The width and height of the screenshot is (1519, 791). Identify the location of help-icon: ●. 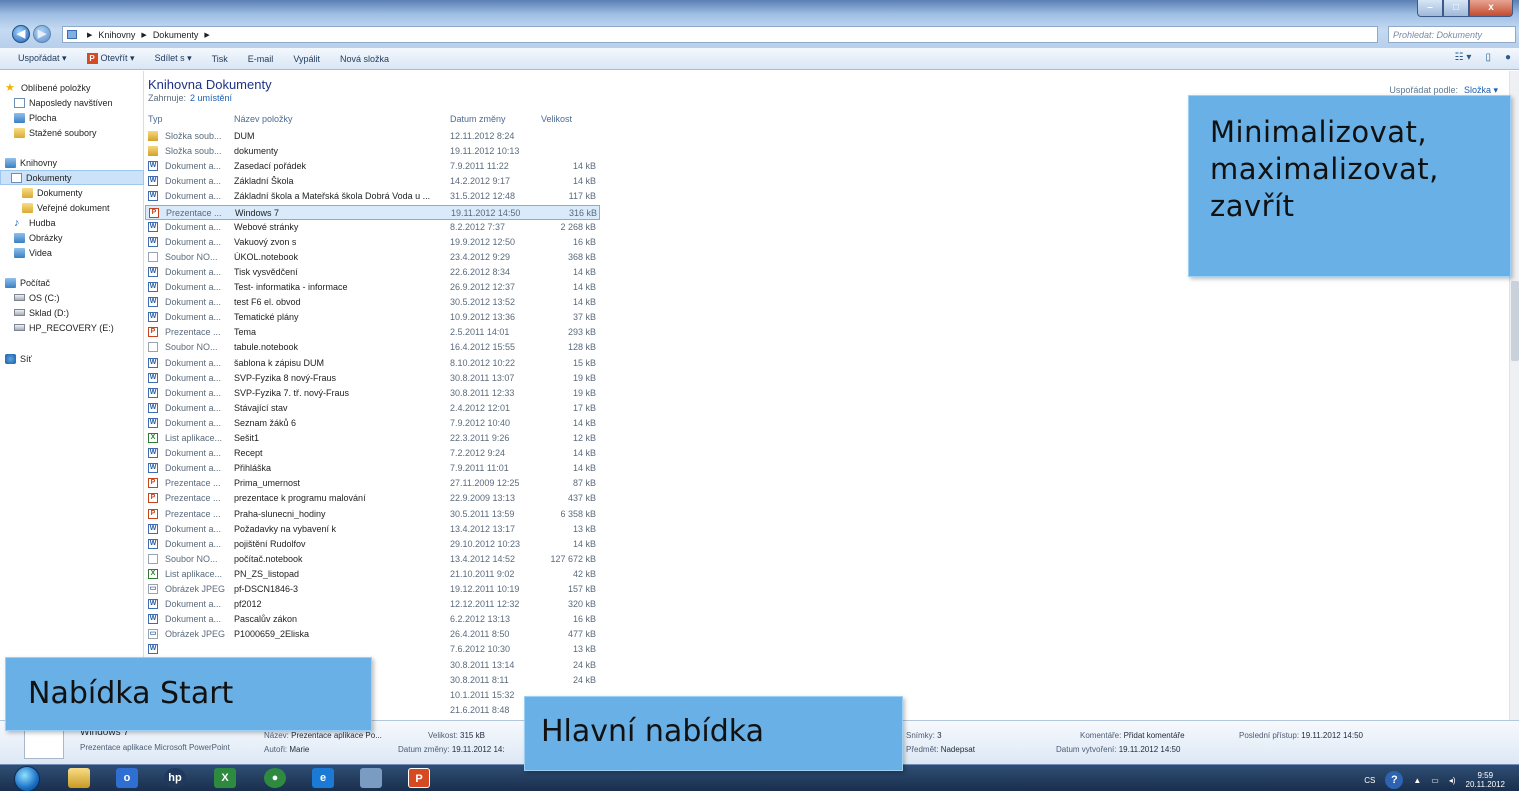
(1508, 57).